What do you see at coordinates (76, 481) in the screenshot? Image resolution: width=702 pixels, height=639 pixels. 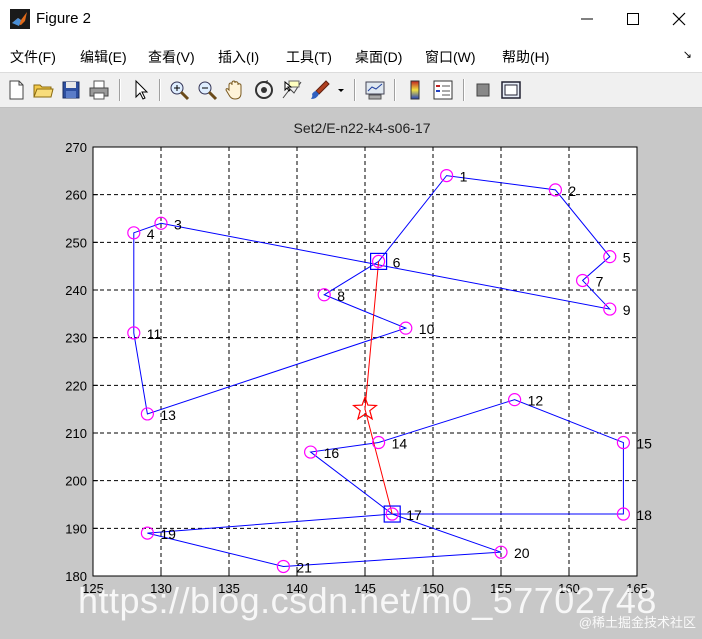 I see `y-tick-label: 200` at bounding box center [76, 481].